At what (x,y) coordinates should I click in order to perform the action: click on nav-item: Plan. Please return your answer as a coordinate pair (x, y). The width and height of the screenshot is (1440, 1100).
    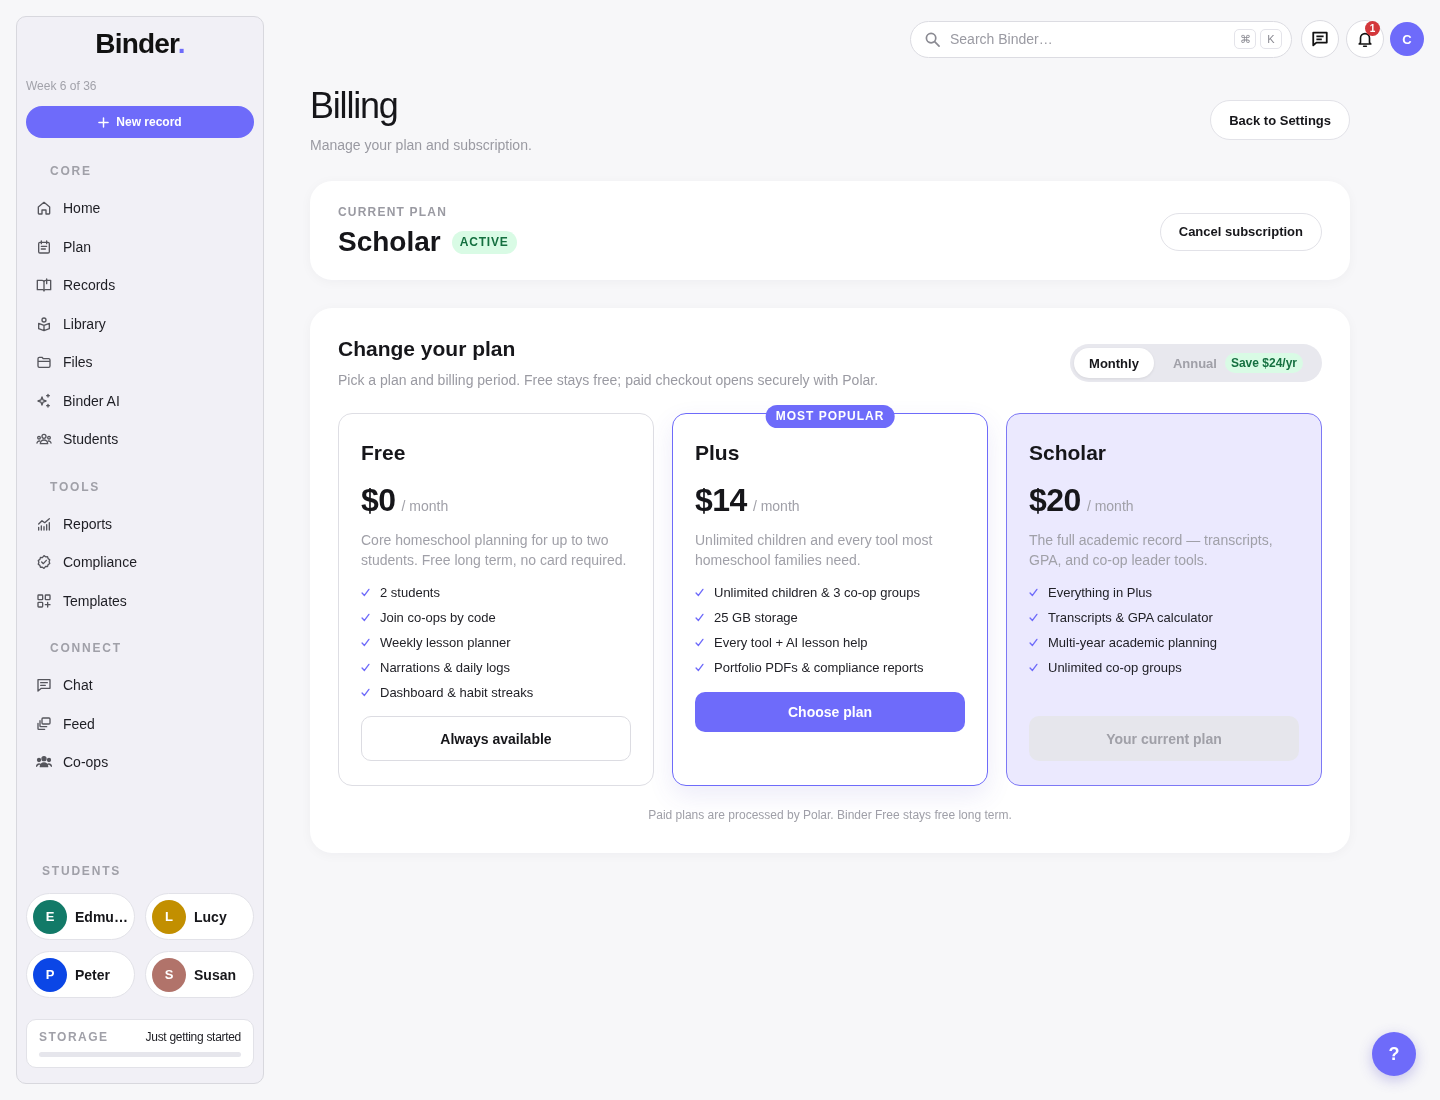
    Looking at the image, I should click on (140, 246).